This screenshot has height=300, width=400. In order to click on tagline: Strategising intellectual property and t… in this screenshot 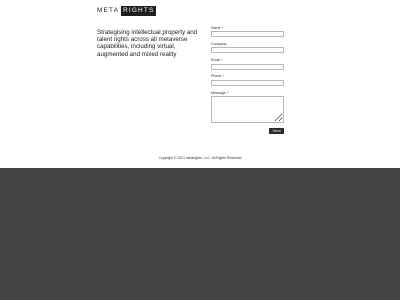, I will do `click(147, 43)`.